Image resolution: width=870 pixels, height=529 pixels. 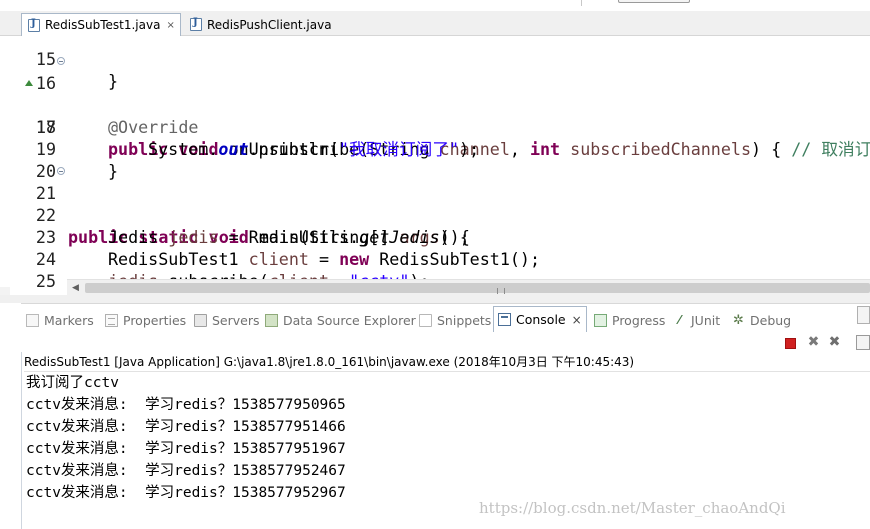 What do you see at coordinates (464, 320) in the screenshot?
I see `tab-label: Snippets` at bounding box center [464, 320].